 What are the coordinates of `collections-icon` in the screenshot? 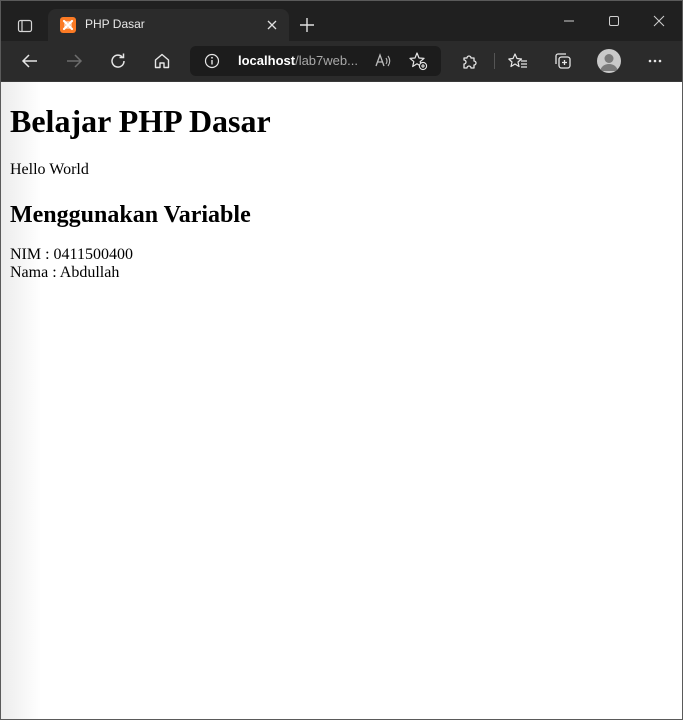 It's located at (563, 61).